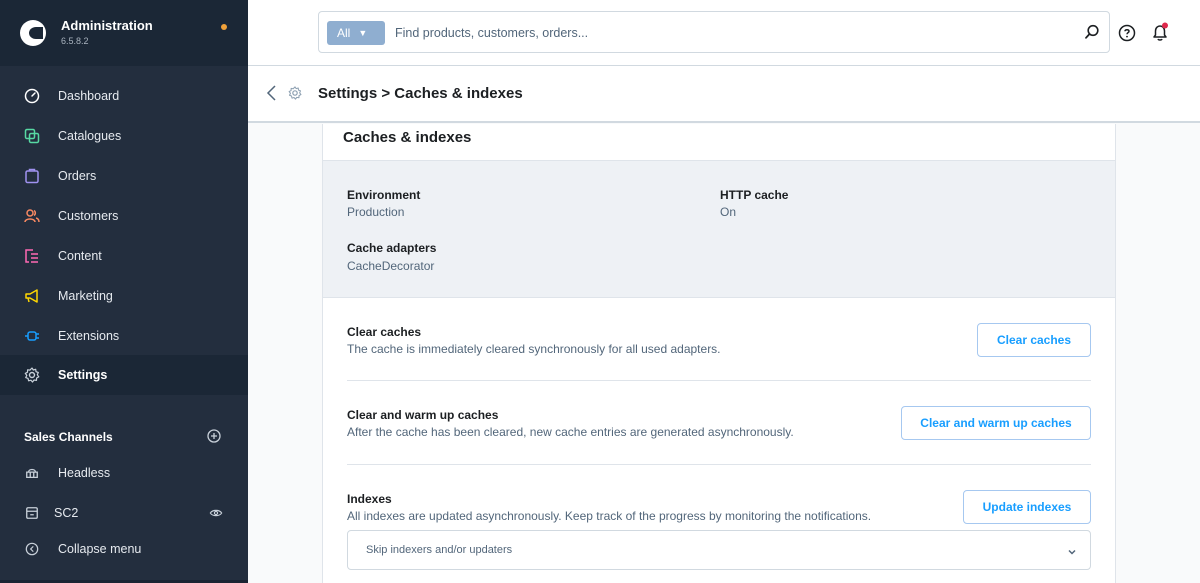 The width and height of the screenshot is (1200, 583). What do you see at coordinates (107, 25) in the screenshot?
I see `brand-title: Administration` at bounding box center [107, 25].